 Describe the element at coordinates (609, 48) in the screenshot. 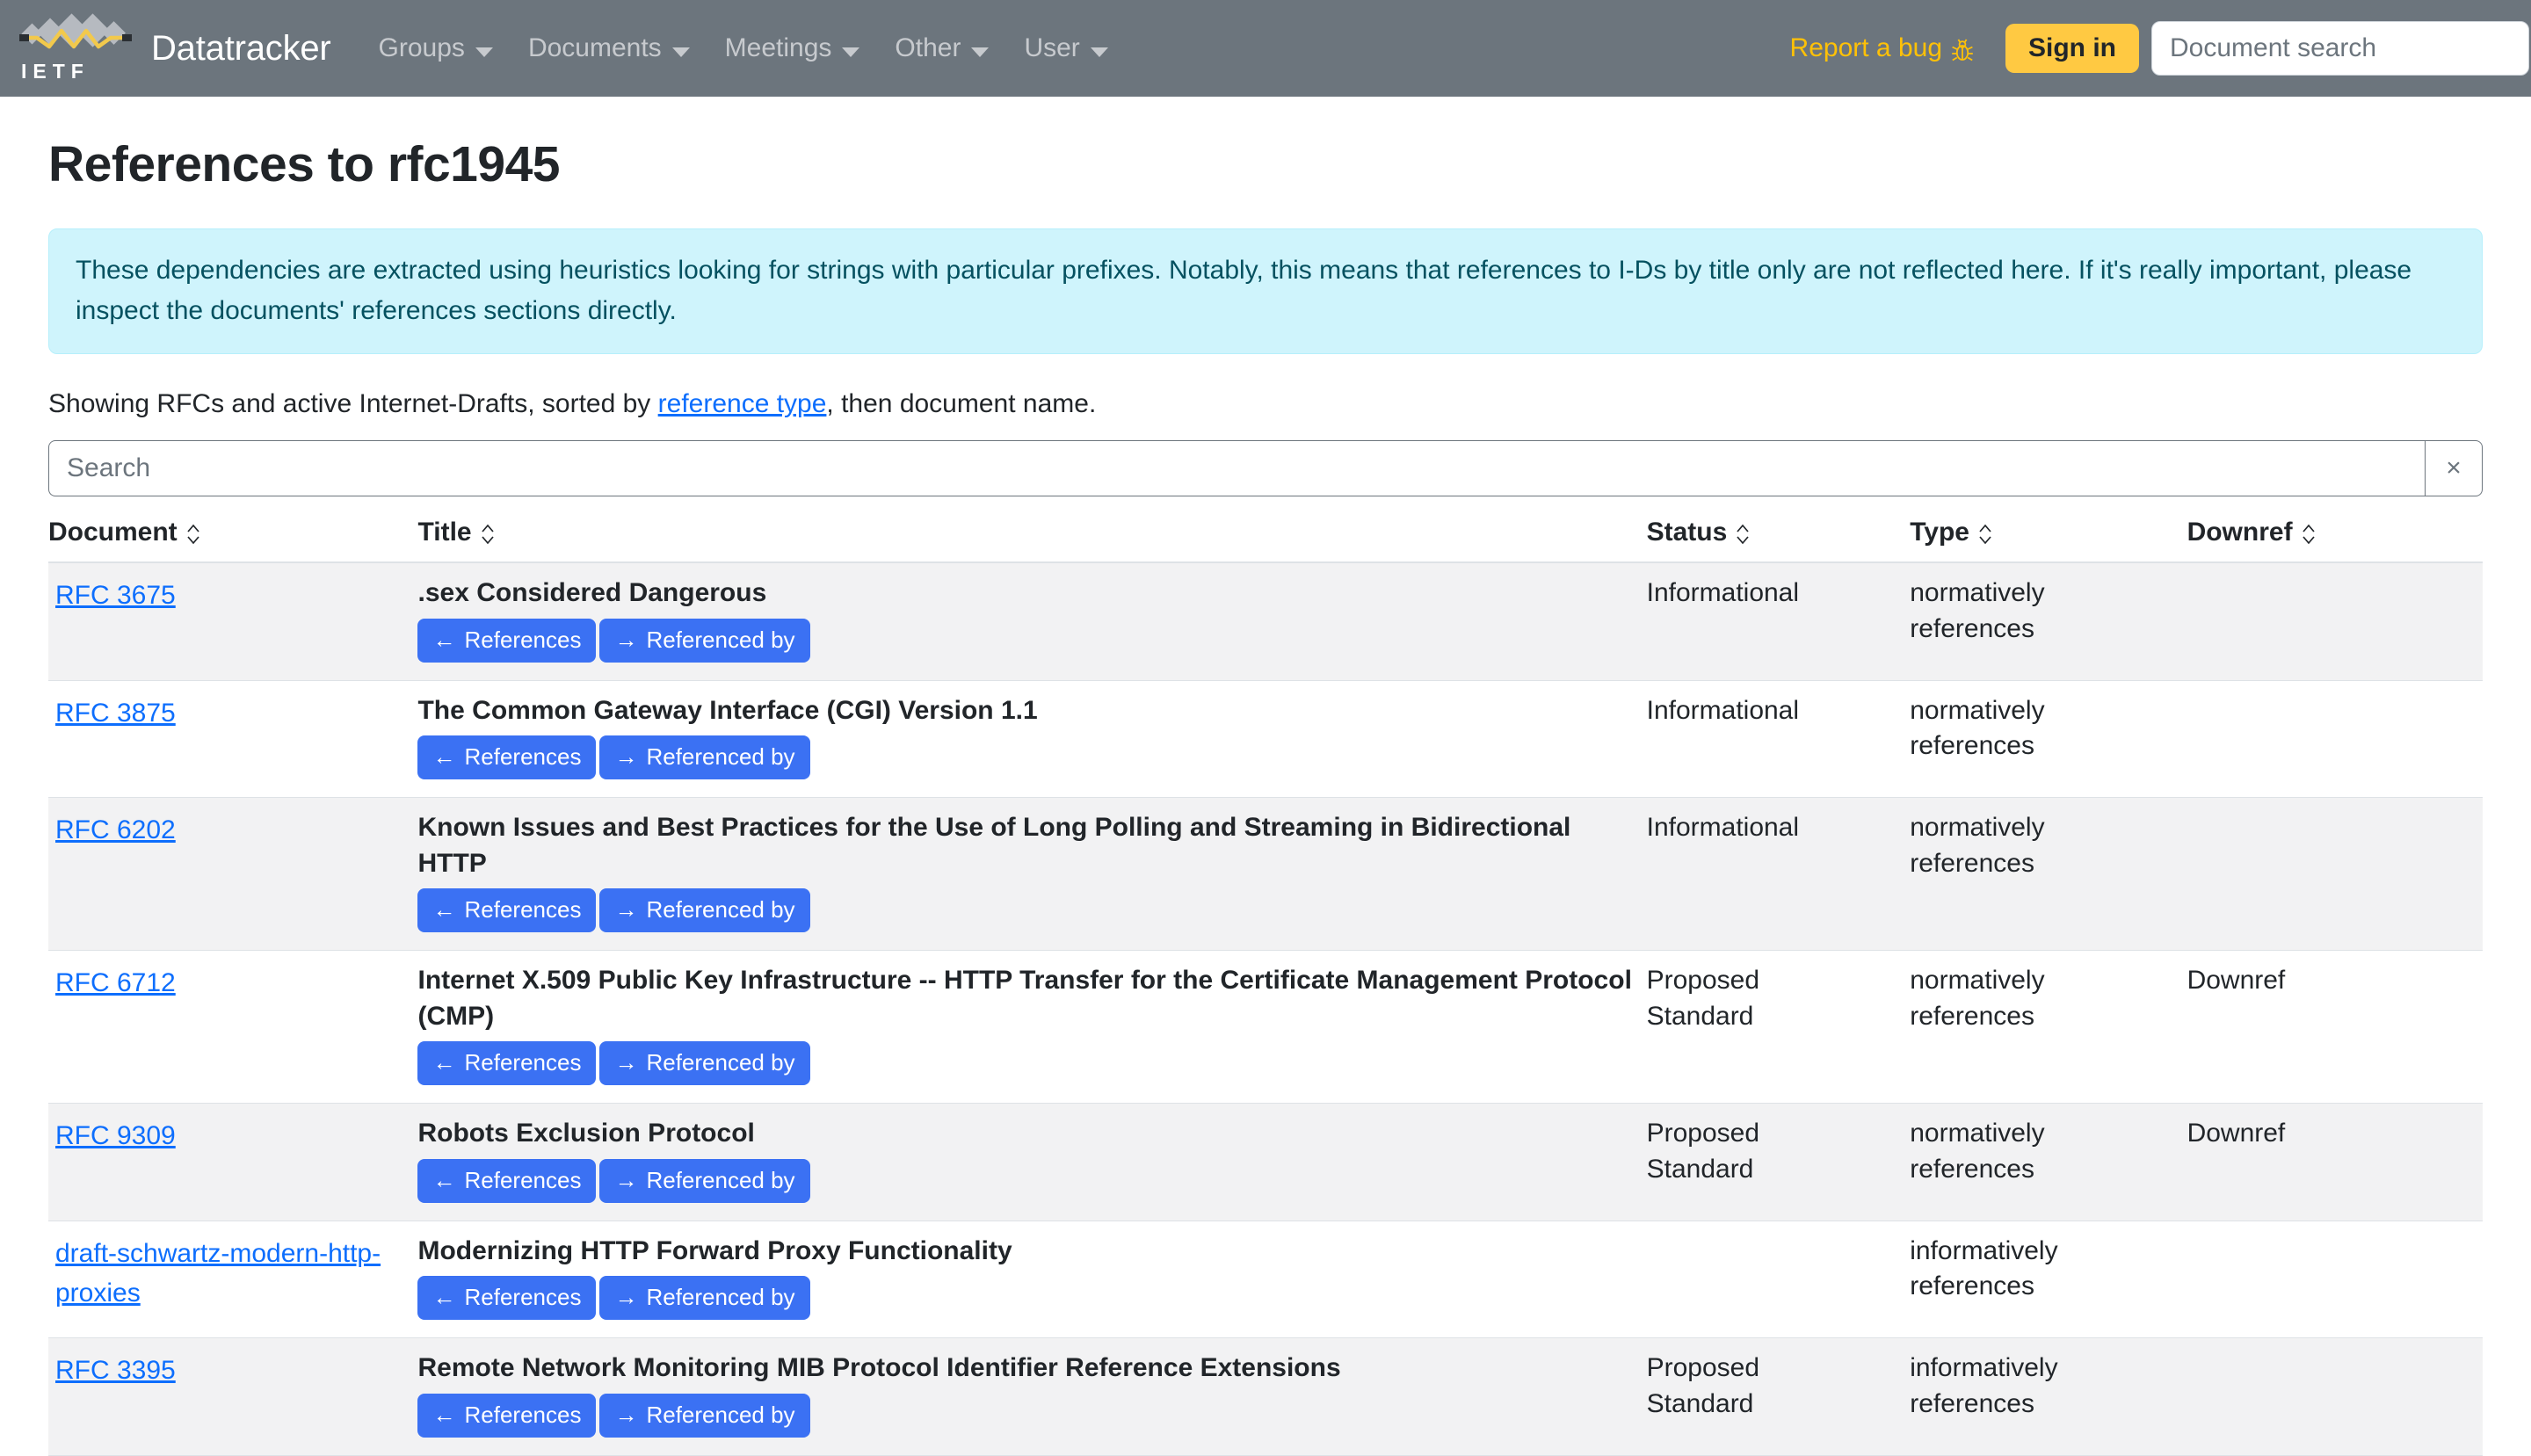

I see `nav-item-documents: Documents` at that location.